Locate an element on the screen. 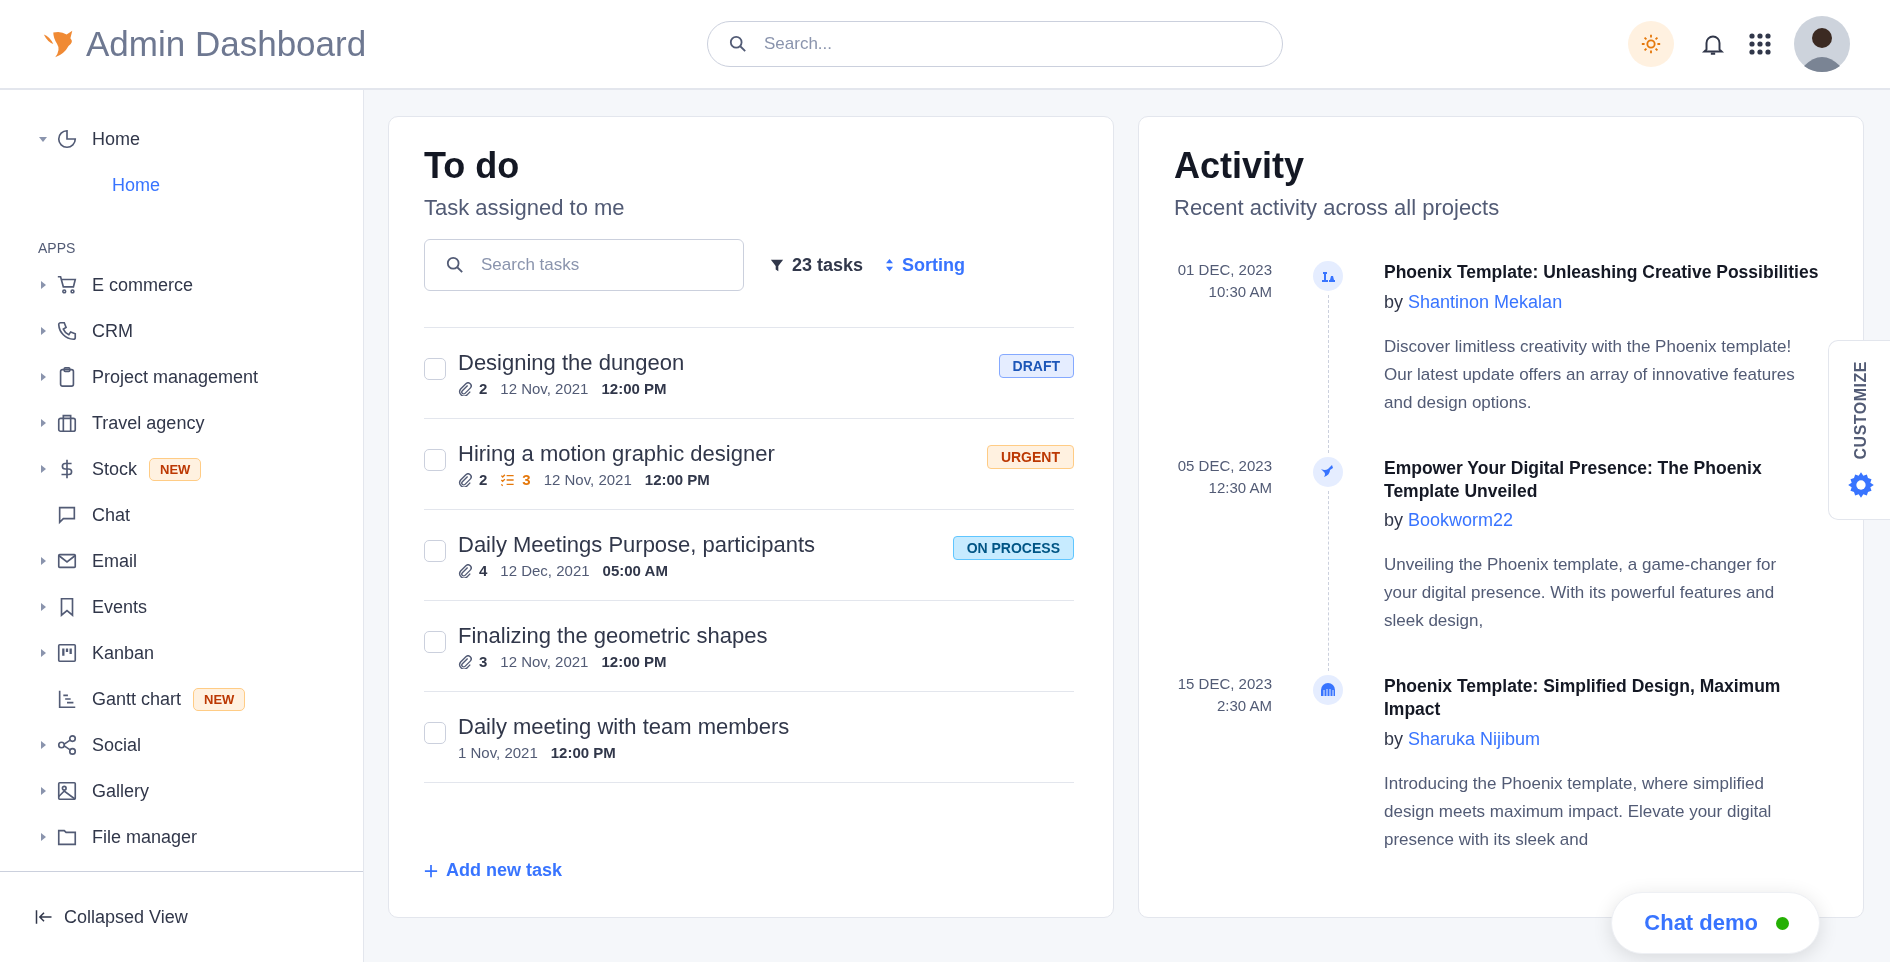  nav-item: Travel agency is located at coordinates (200, 423).